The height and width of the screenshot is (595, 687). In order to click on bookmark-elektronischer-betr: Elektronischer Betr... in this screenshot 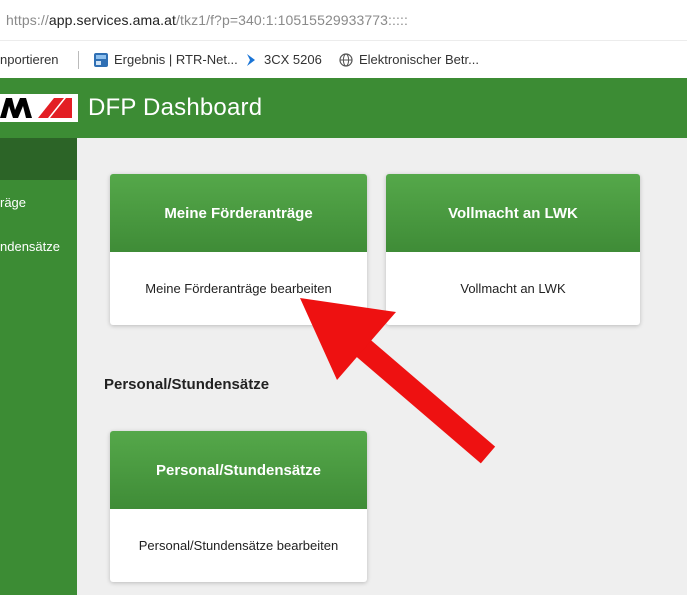, I will do `click(409, 59)`.